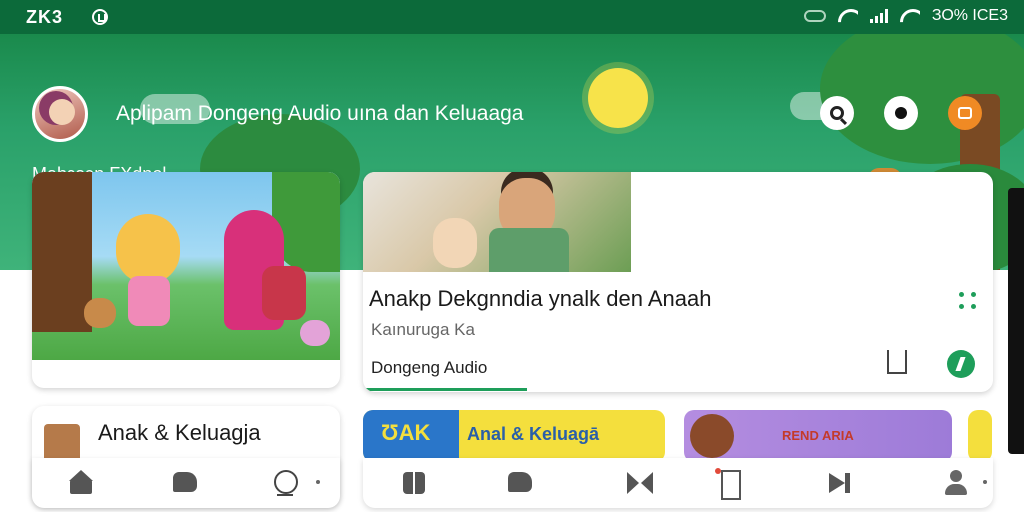 The image size is (1024, 512). Describe the element at coordinates (956, 483) in the screenshot. I see `person-icon` at that location.